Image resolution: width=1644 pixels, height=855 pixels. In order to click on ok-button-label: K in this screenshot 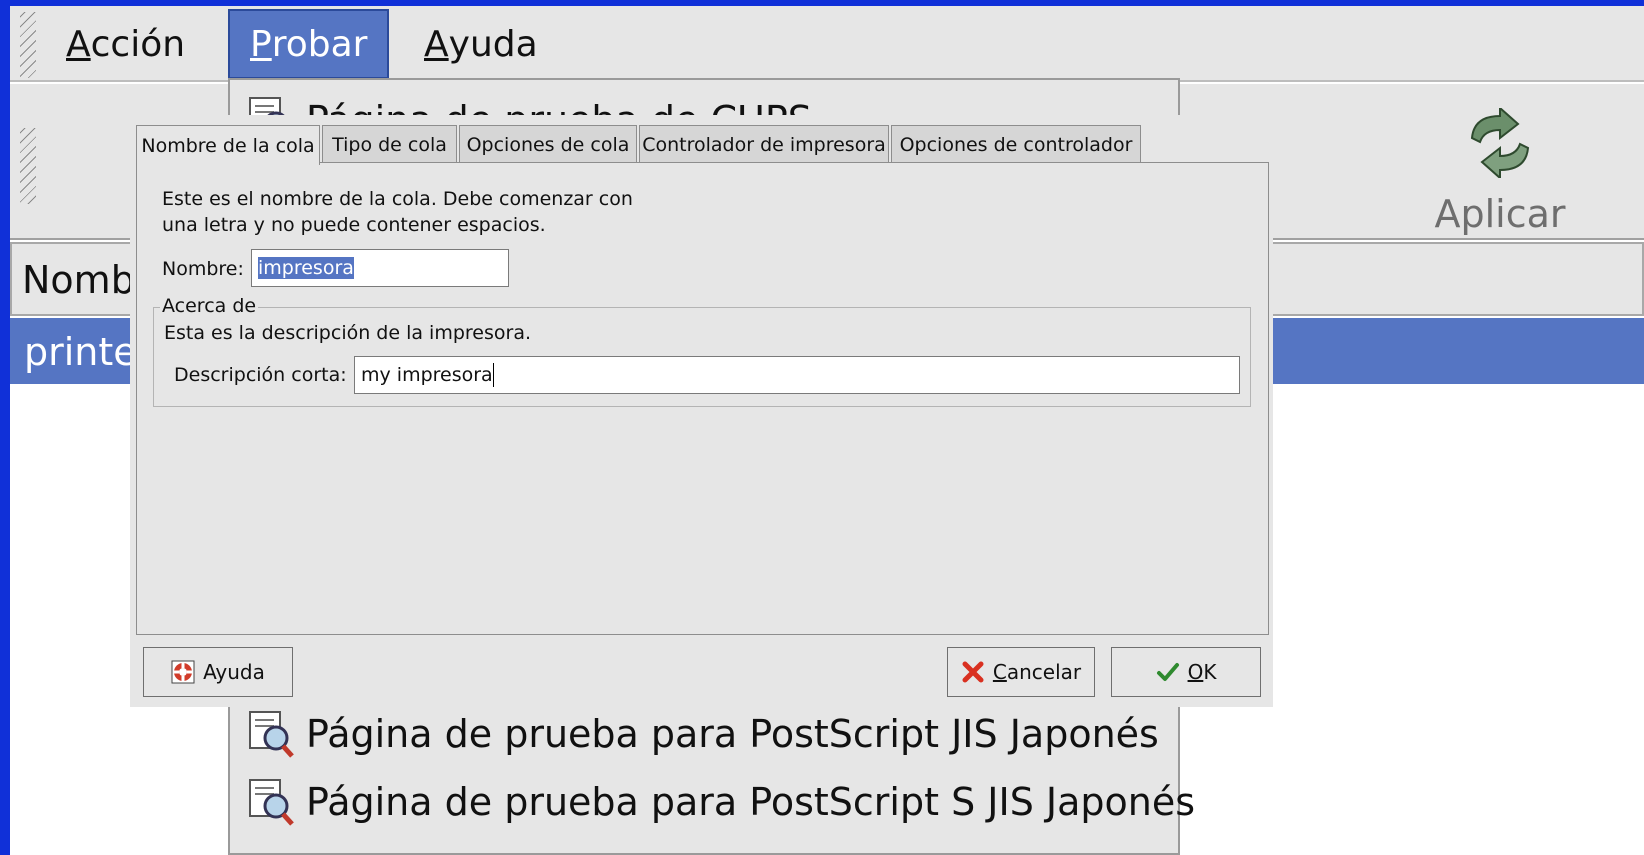, I will do `click(1210, 672)`.